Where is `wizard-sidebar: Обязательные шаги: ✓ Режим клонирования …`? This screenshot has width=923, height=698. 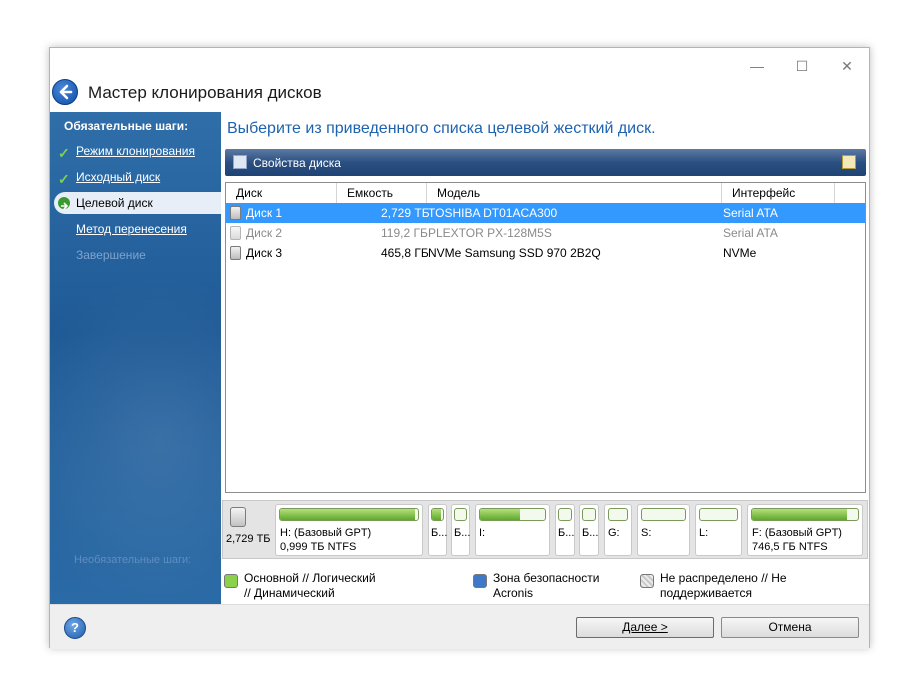 wizard-sidebar: Обязательные шаги: ✓ Режим клонирования … is located at coordinates (135, 358).